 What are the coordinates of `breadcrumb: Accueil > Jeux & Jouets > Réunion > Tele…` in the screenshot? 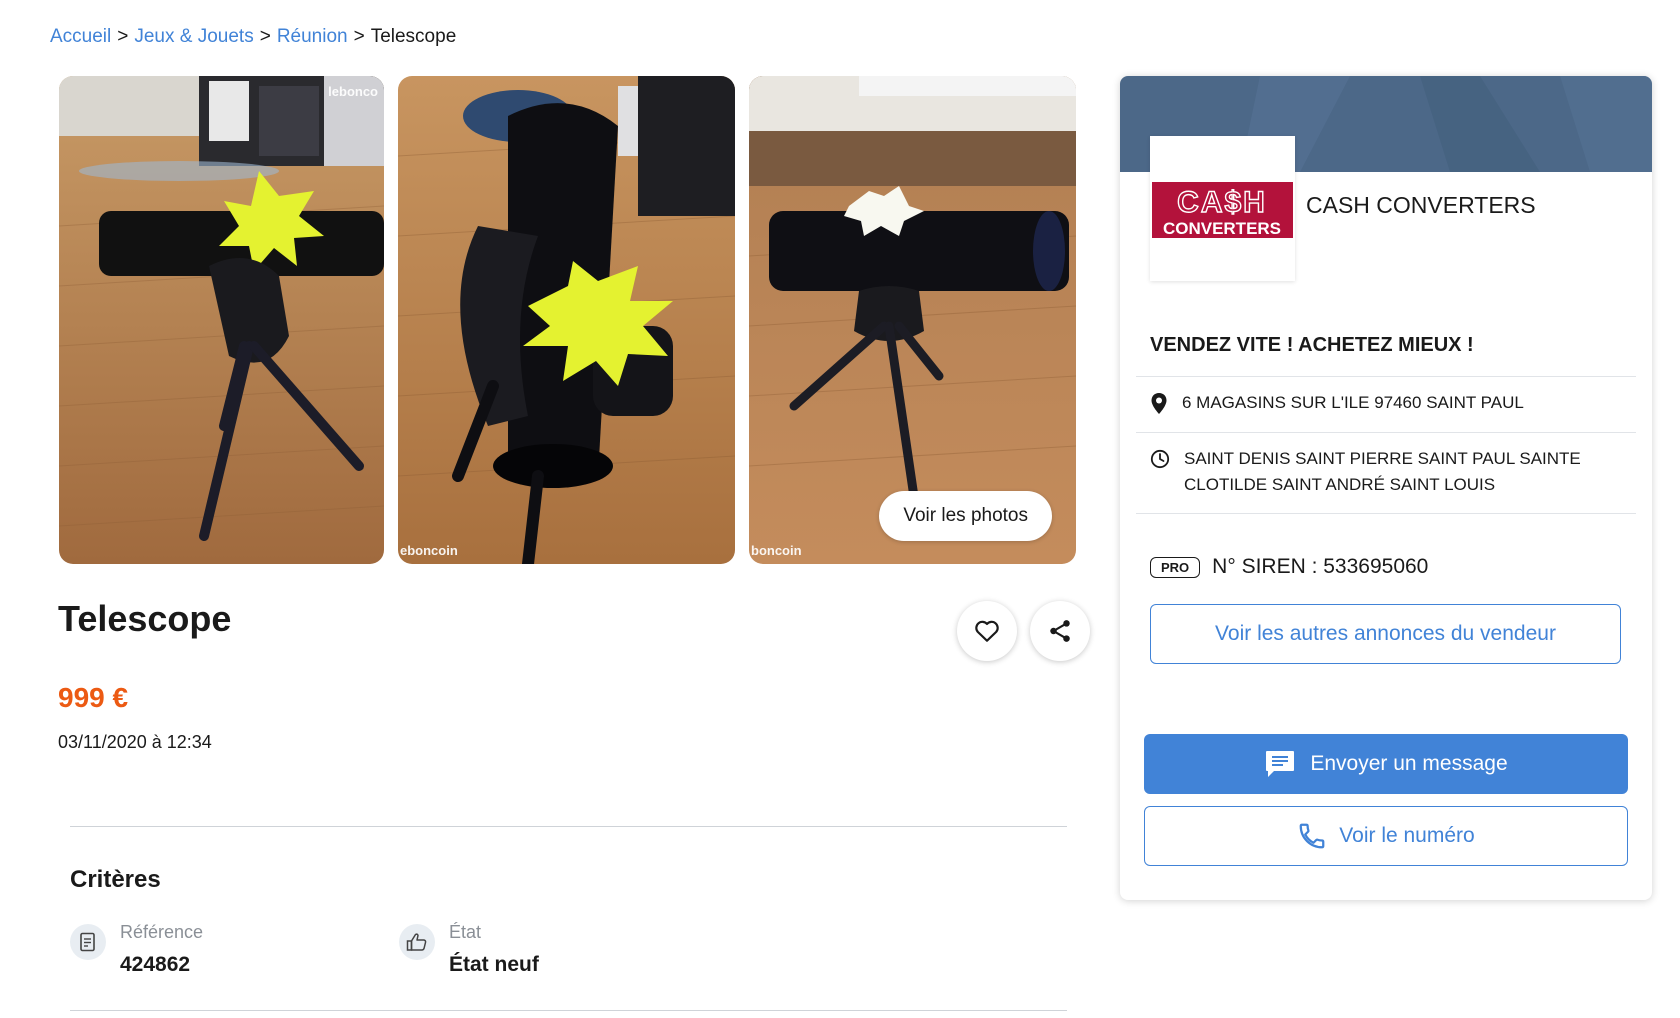 It's located at (253, 37).